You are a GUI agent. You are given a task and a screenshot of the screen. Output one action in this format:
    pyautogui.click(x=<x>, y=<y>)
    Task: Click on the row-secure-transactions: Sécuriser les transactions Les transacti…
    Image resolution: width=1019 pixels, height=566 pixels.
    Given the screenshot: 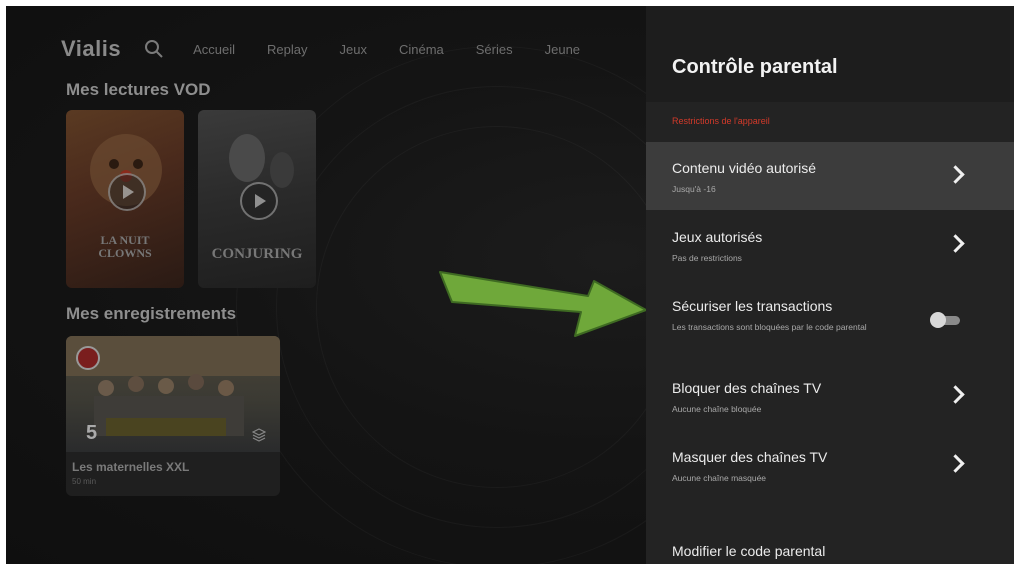 What is the action you would take?
    pyautogui.click(x=830, y=314)
    